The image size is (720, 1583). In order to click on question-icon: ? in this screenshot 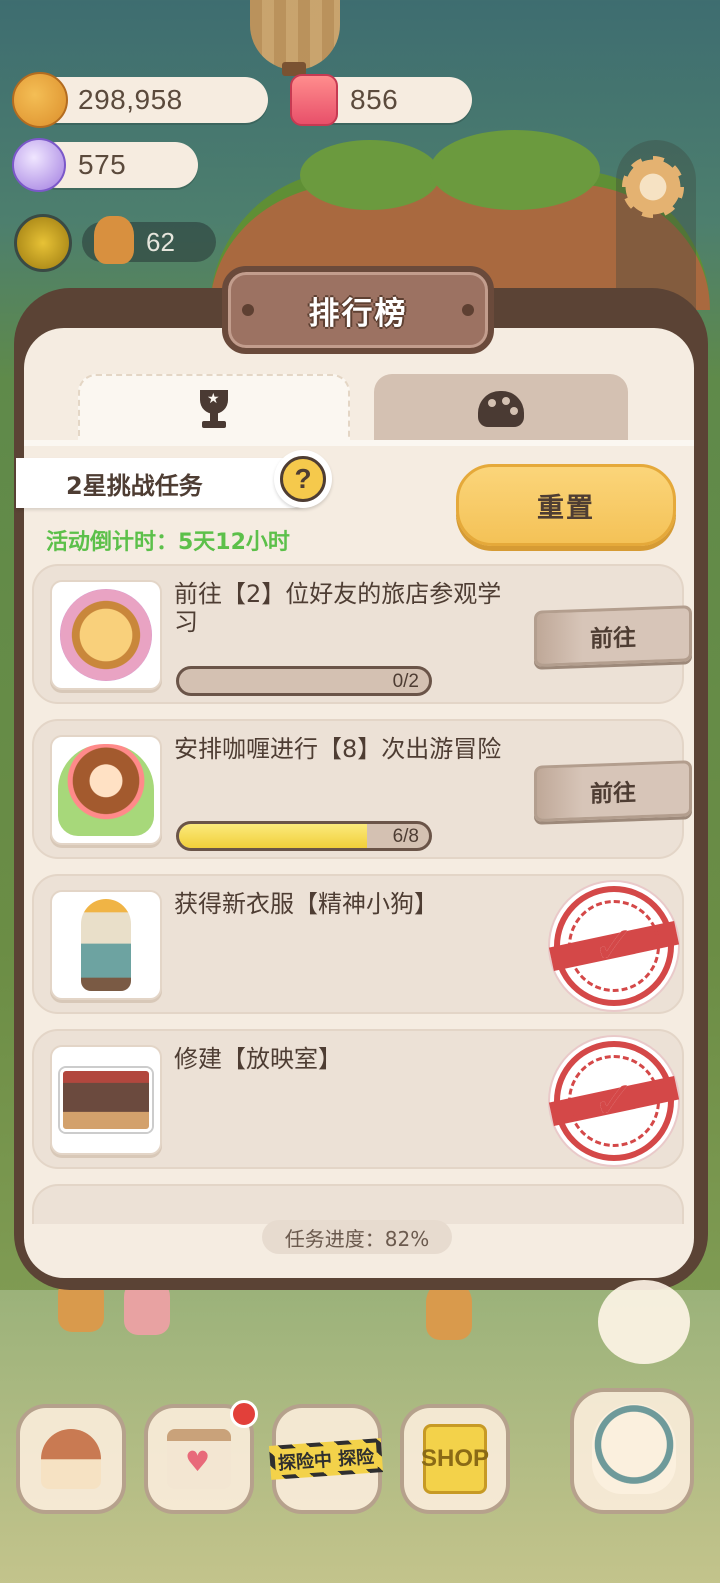, I will do `click(303, 479)`.